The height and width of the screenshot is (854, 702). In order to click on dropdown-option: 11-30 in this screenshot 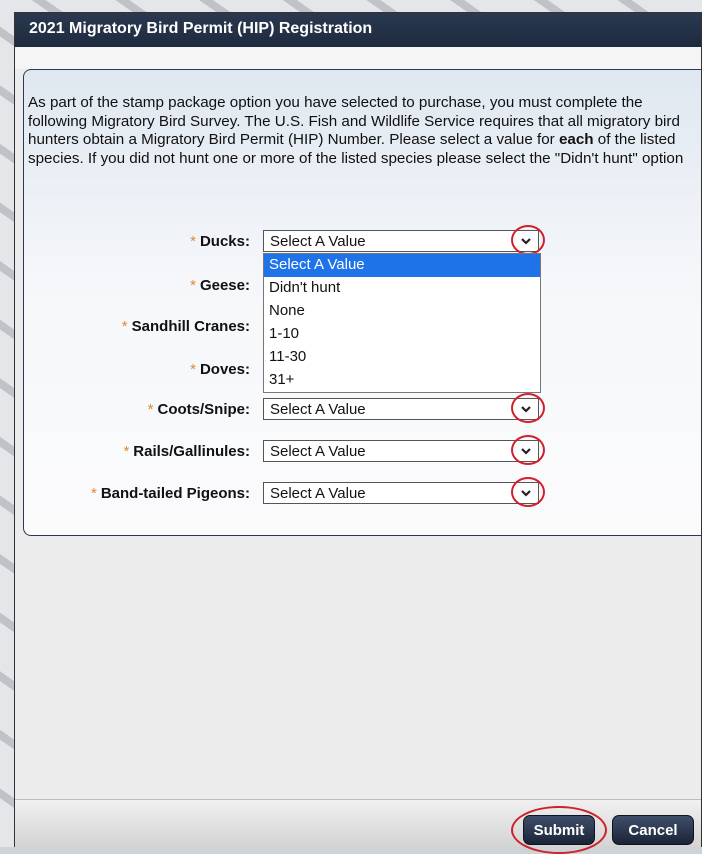, I will do `click(402, 357)`.